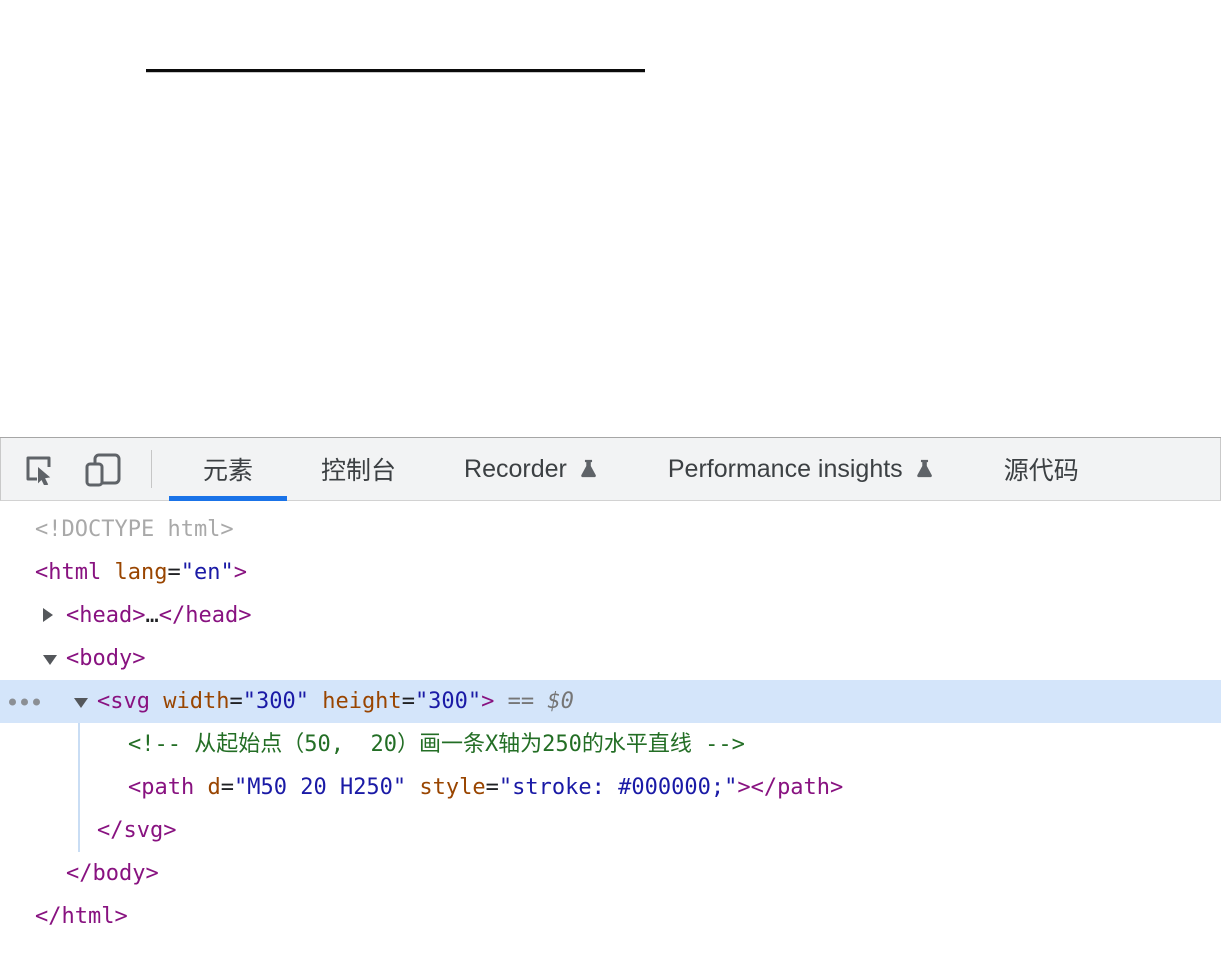 The height and width of the screenshot is (970, 1221). What do you see at coordinates (207, 572) in the screenshot?
I see `code-token-val: "en"` at bounding box center [207, 572].